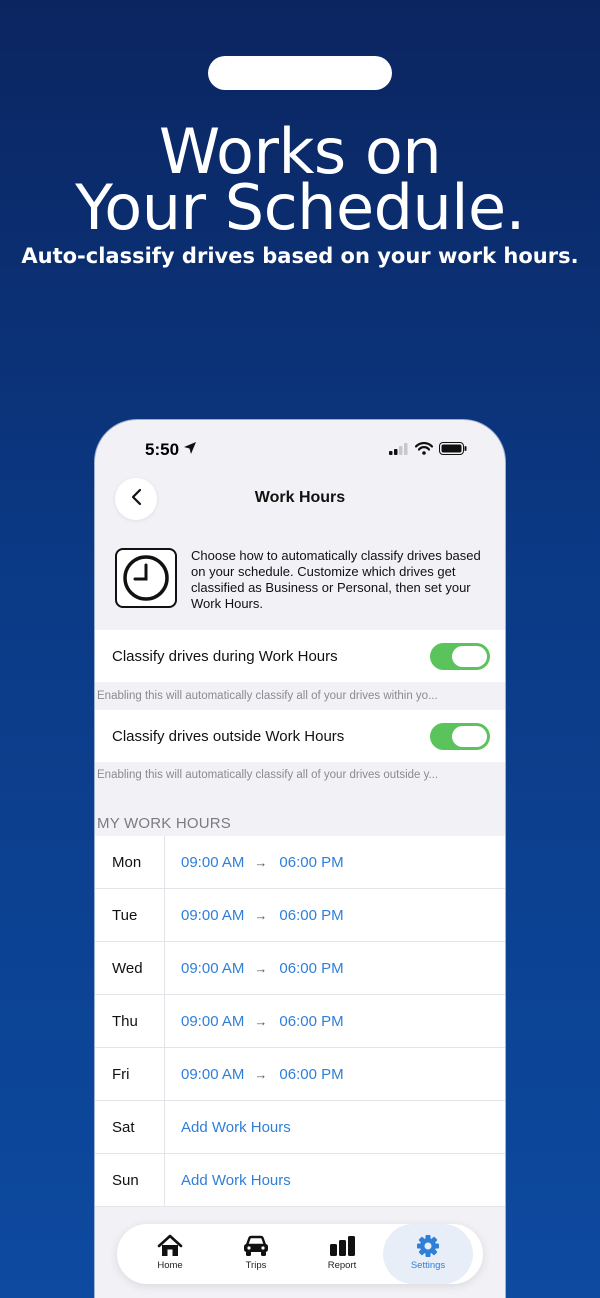 The width and height of the screenshot is (600, 1298). What do you see at coordinates (130, 862) in the screenshot?
I see `day-label: Mon` at bounding box center [130, 862].